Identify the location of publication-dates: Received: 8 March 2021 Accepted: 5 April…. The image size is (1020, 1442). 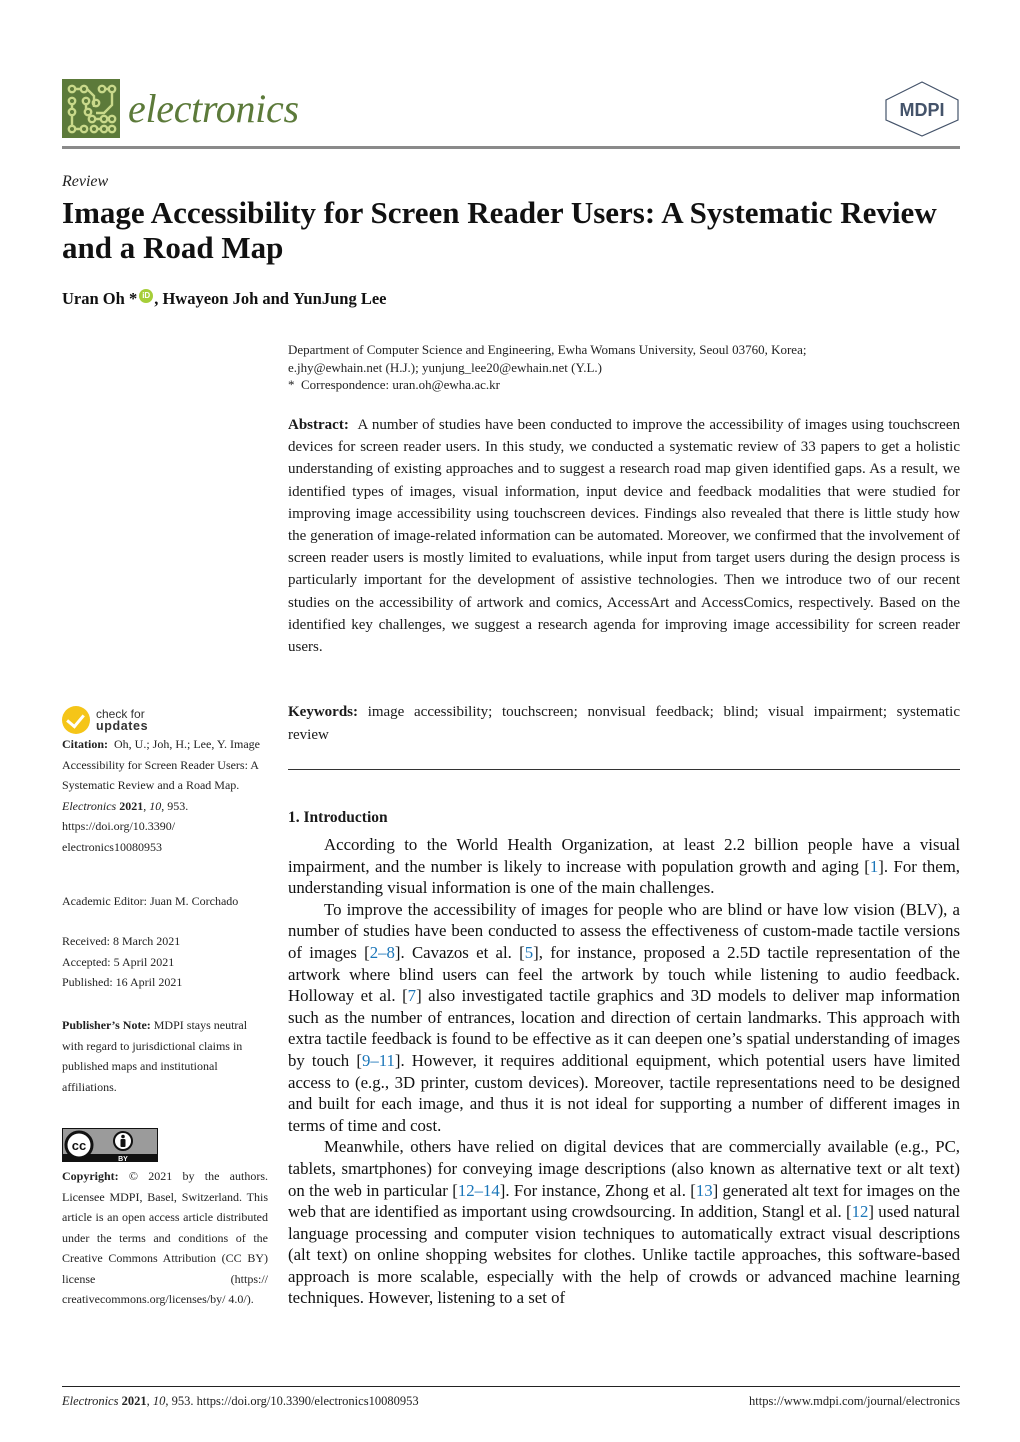
(165, 962).